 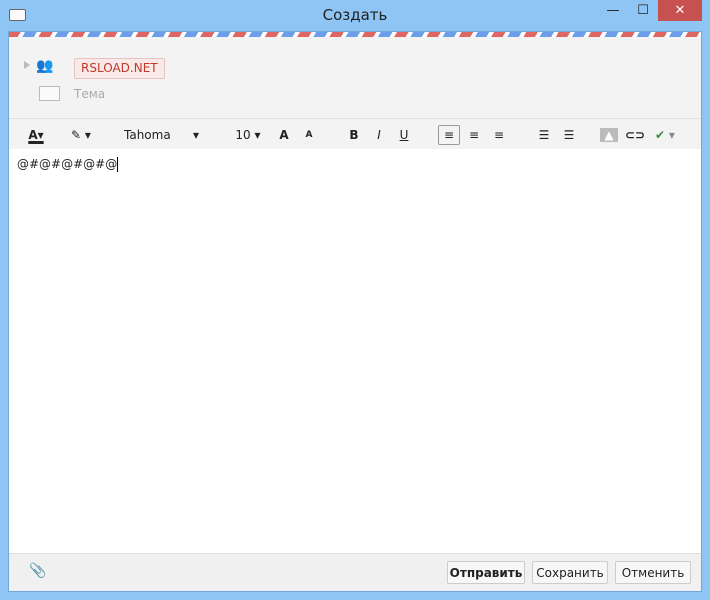 I want to click on body-text: @#@#@#@#@, so click(x=67, y=164).